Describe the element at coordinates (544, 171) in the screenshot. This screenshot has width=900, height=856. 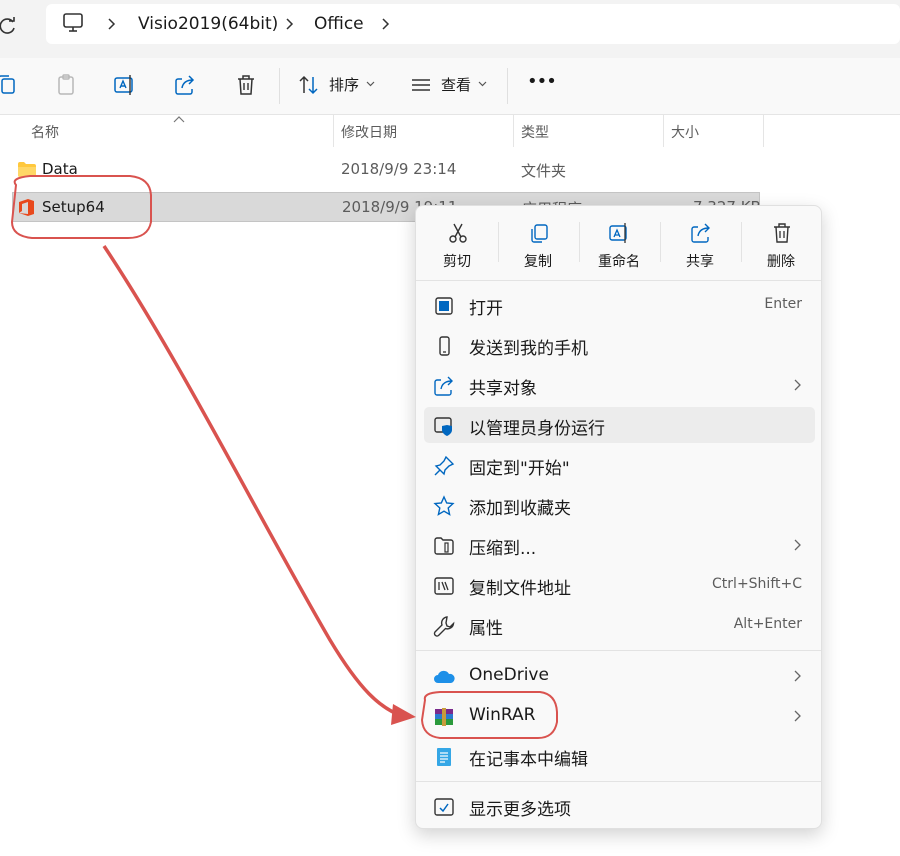
I see `file-type: 文件夹` at that location.